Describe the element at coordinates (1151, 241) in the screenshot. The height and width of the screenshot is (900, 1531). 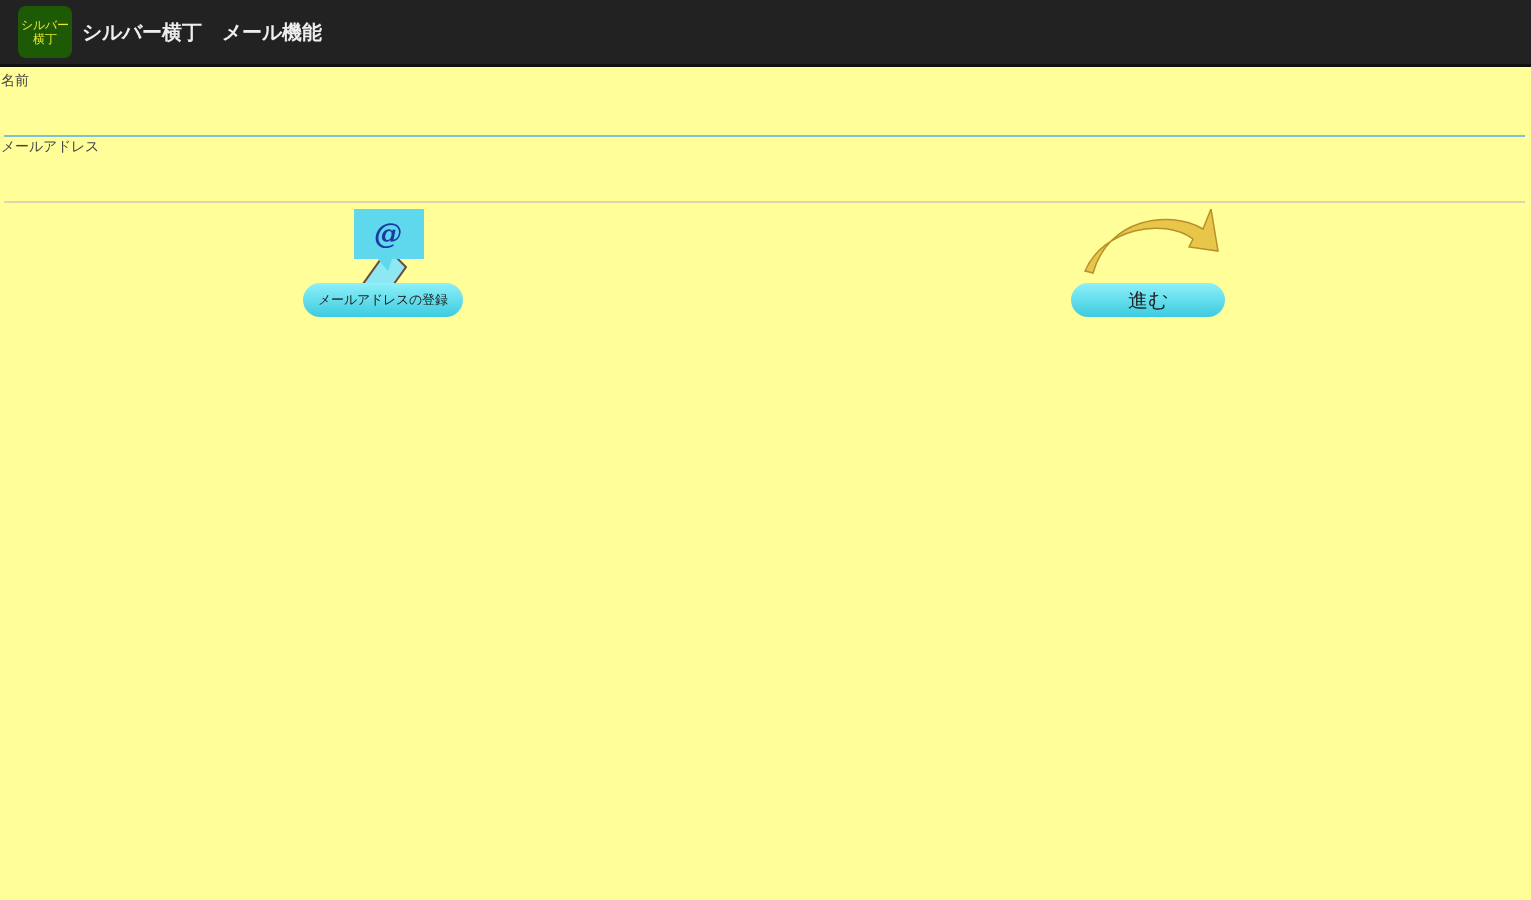
I see `curved-arrow-icon` at that location.